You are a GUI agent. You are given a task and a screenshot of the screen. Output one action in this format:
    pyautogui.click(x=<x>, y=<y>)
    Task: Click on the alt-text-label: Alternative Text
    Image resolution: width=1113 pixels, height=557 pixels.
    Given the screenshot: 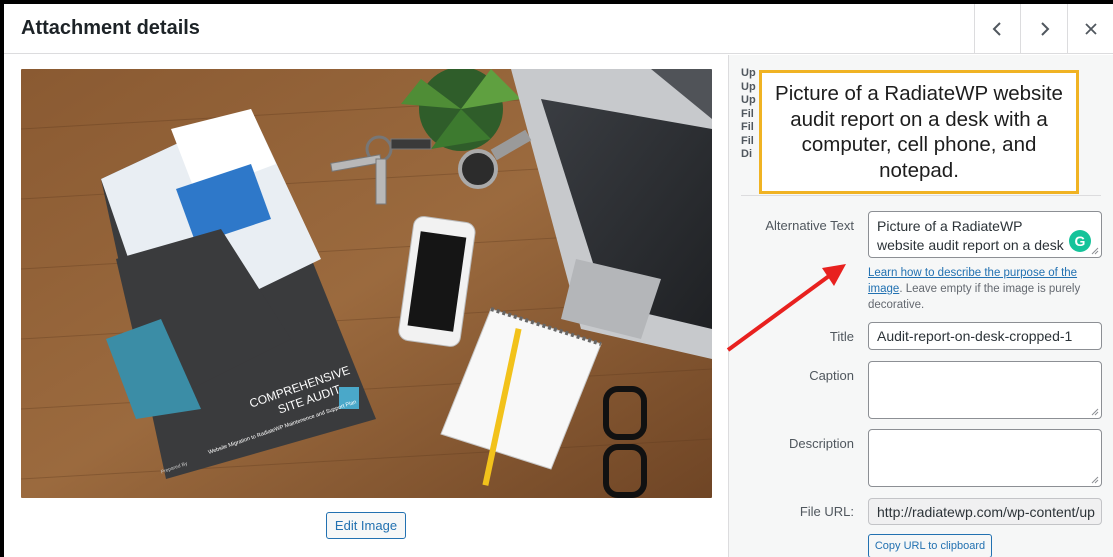 What is the action you would take?
    pyautogui.click(x=809, y=225)
    